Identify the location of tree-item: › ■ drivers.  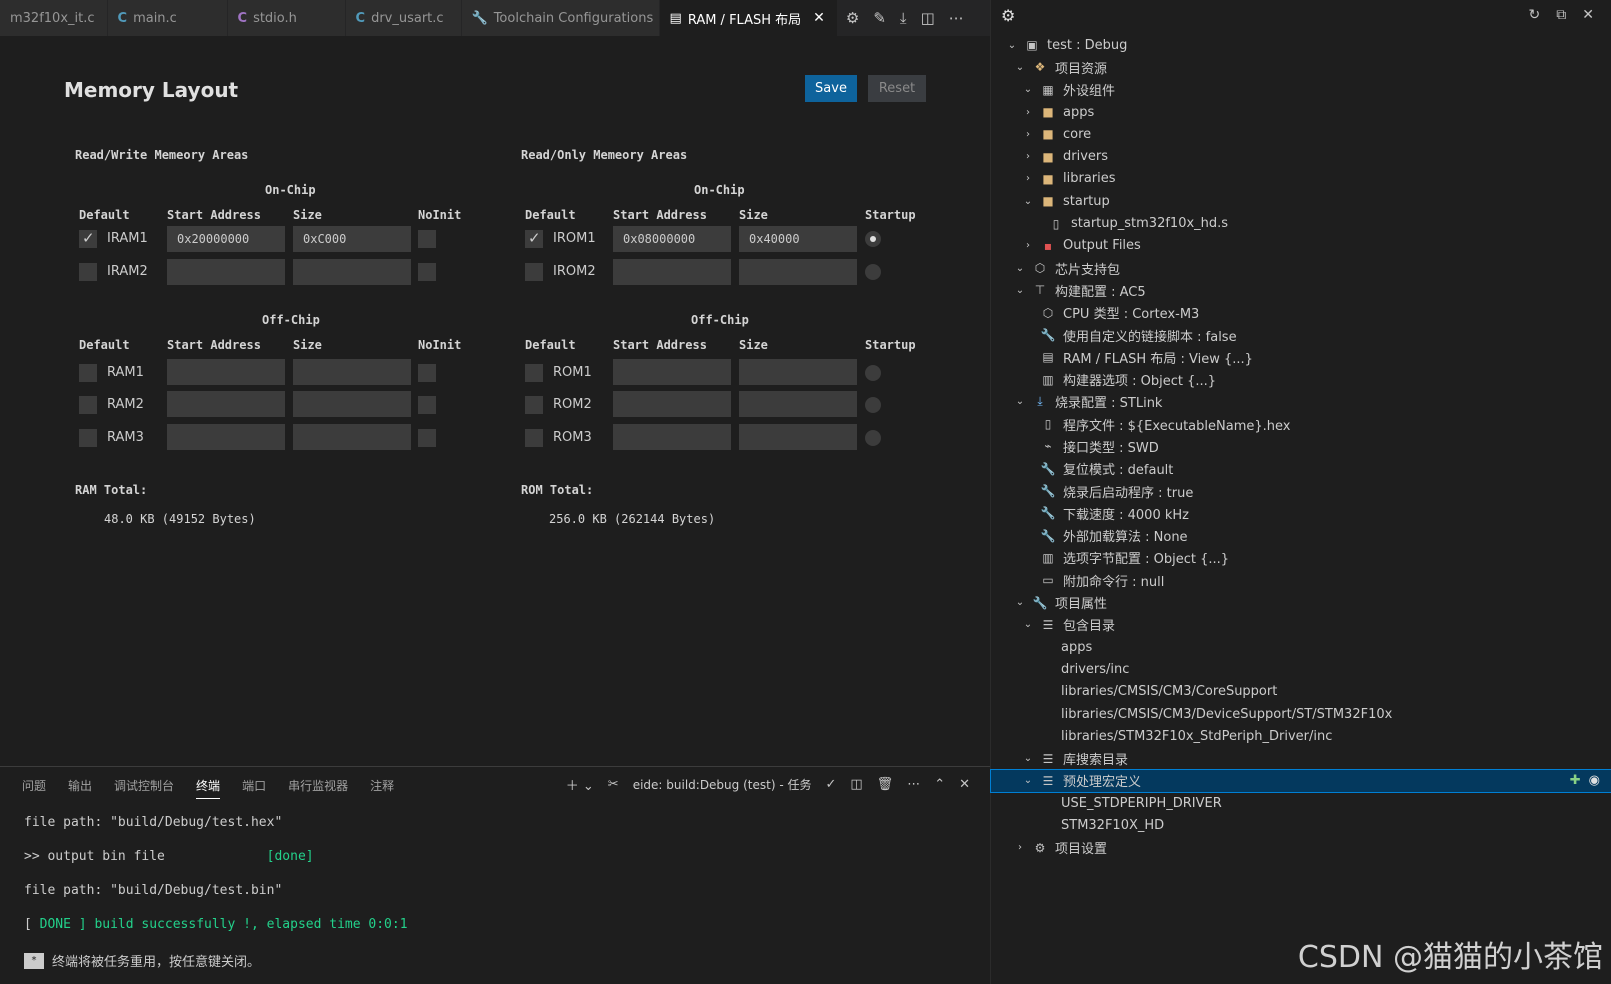
(1301, 156).